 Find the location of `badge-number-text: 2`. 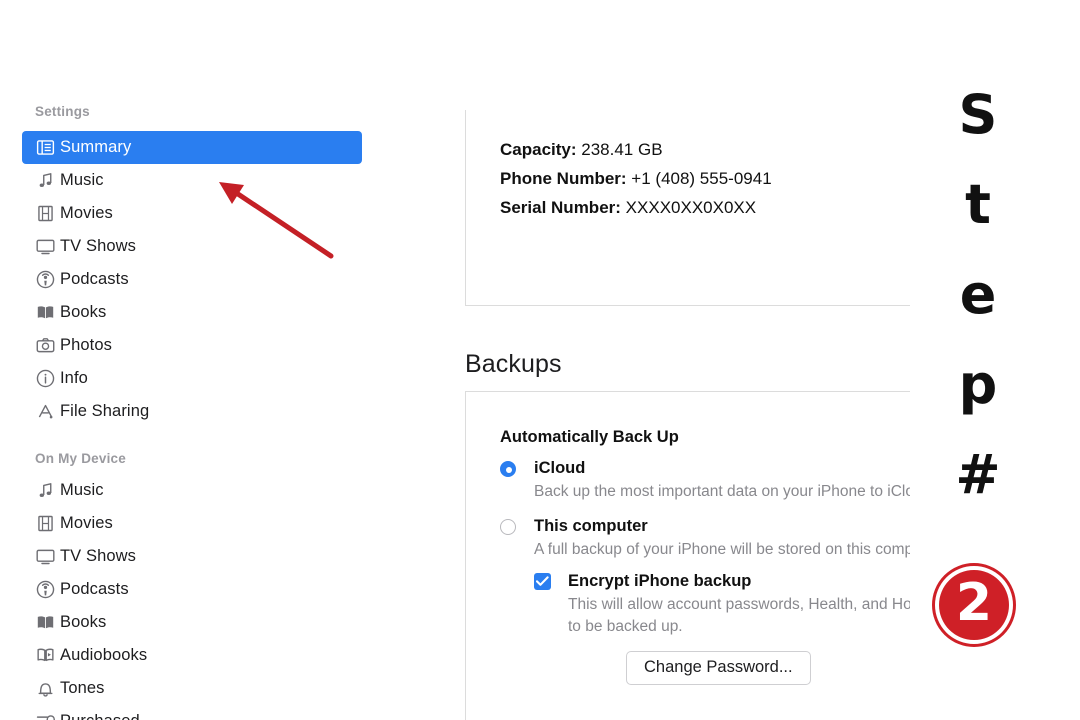

badge-number-text: 2 is located at coordinates (974, 603).